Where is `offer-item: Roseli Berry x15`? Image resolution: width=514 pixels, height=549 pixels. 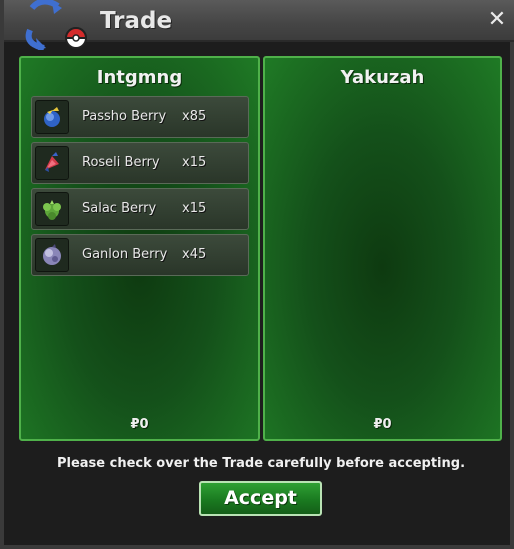
offer-item: Roseli Berry x15 is located at coordinates (140, 163).